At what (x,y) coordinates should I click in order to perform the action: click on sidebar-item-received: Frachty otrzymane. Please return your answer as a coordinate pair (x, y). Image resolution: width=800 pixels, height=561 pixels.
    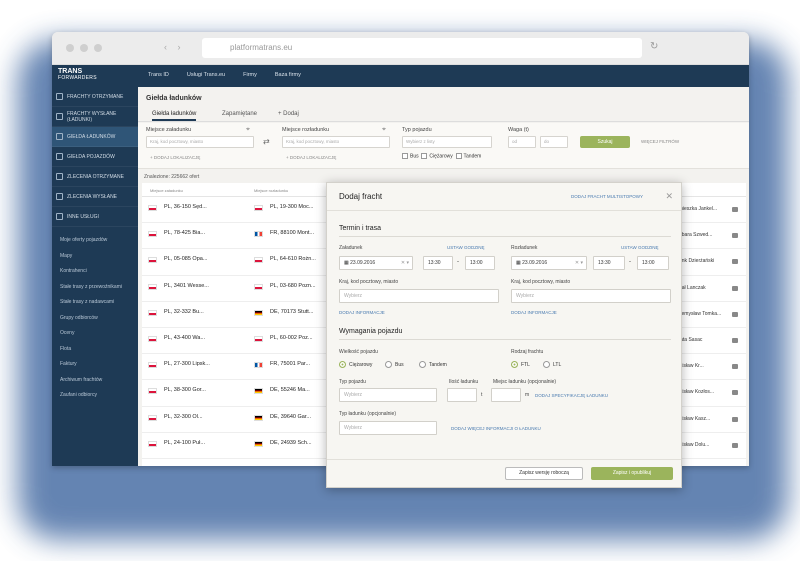
    Looking at the image, I should click on (95, 97).